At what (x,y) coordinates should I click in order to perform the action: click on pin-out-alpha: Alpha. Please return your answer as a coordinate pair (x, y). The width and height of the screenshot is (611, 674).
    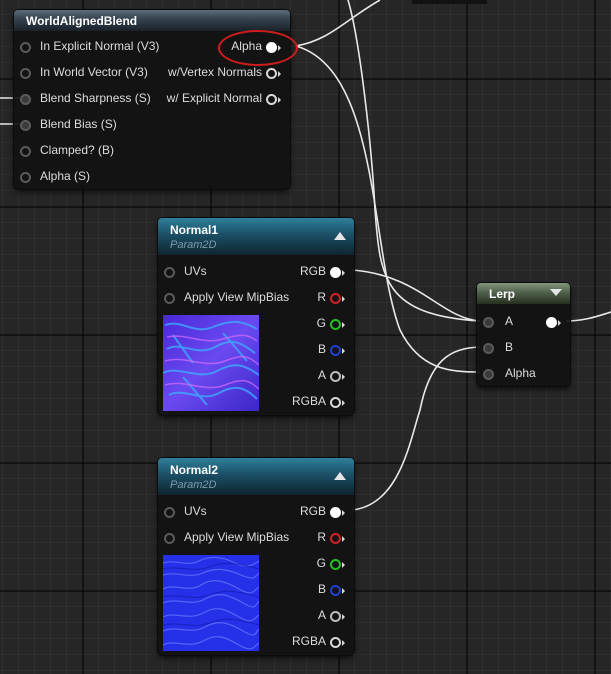
    Looking at the image, I should click on (152, 47).